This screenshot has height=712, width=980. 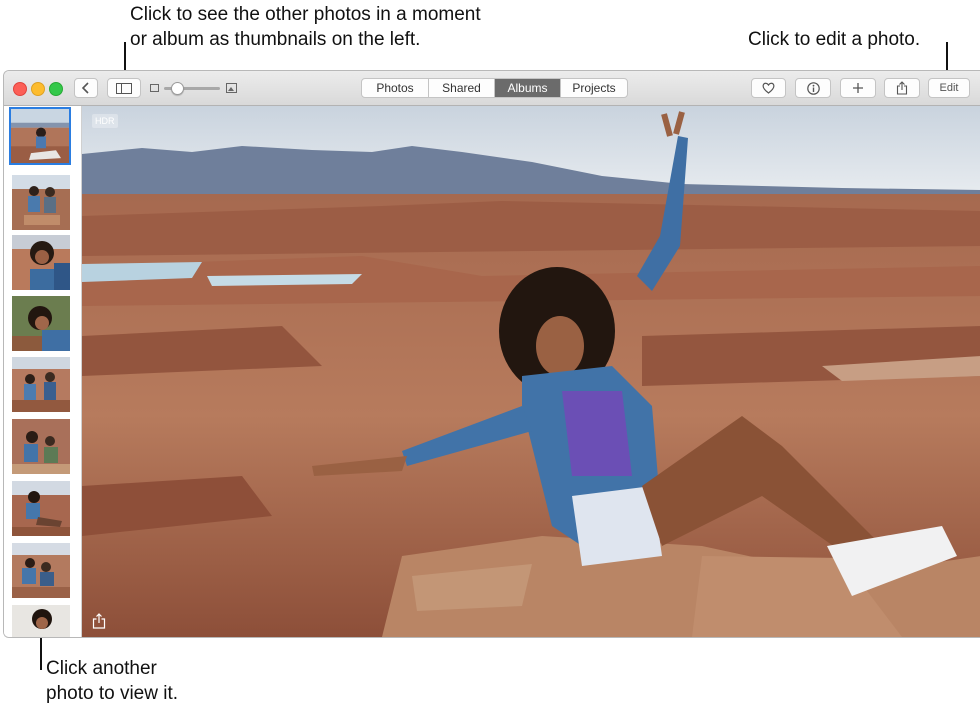 What do you see at coordinates (949, 88) in the screenshot?
I see `edit-button: Edit` at bounding box center [949, 88].